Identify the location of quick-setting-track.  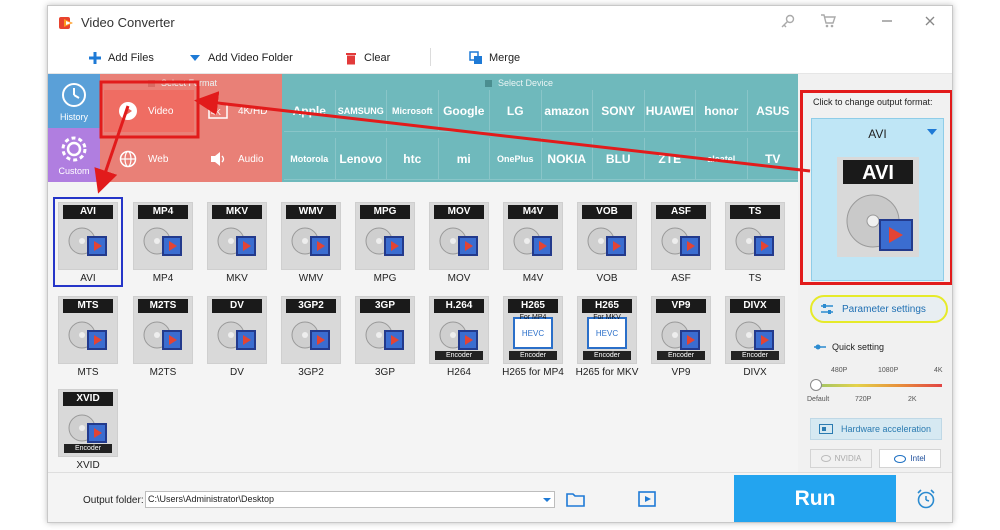
(878, 385).